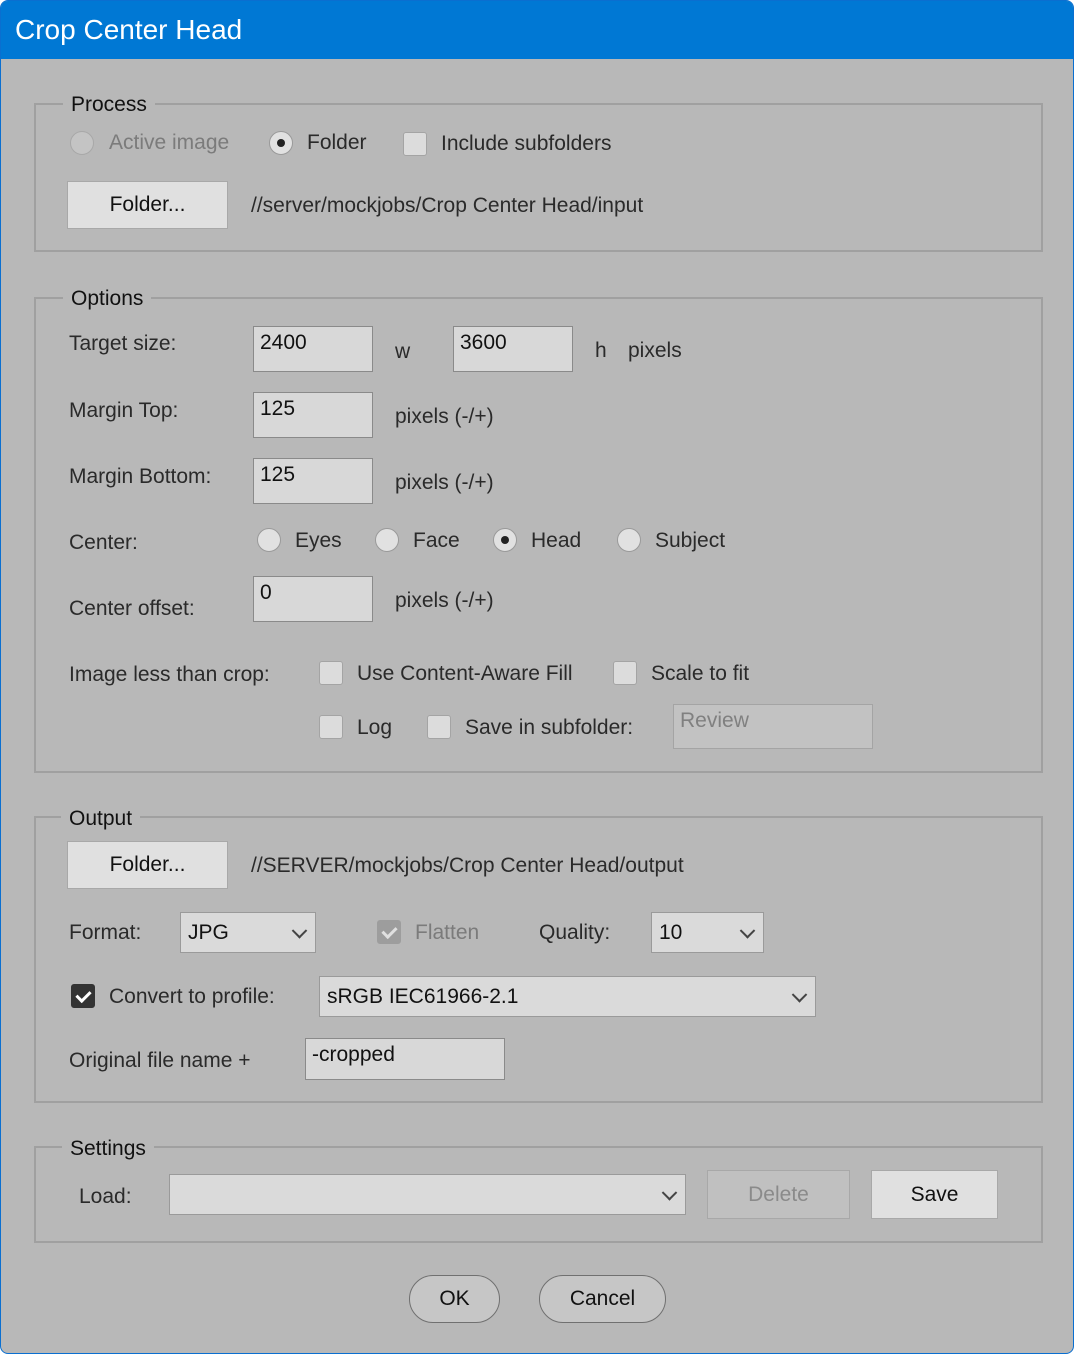 Image resolution: width=1074 pixels, height=1354 pixels. Describe the element at coordinates (629, 540) in the screenshot. I see `center-subject-radio` at that location.